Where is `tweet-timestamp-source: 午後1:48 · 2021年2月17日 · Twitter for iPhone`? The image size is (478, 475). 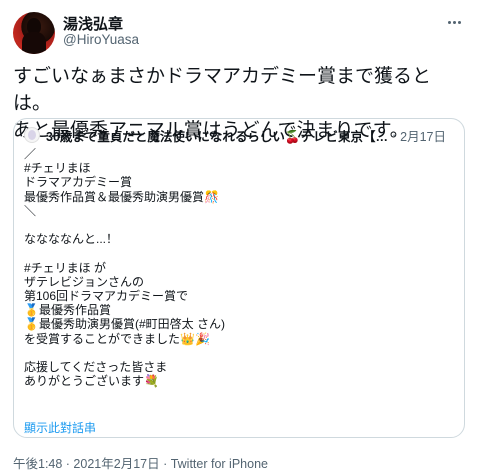 tweet-timestamp-source: 午後1:48 · 2021年2月17日 · Twitter for iPhone is located at coordinates (140, 462).